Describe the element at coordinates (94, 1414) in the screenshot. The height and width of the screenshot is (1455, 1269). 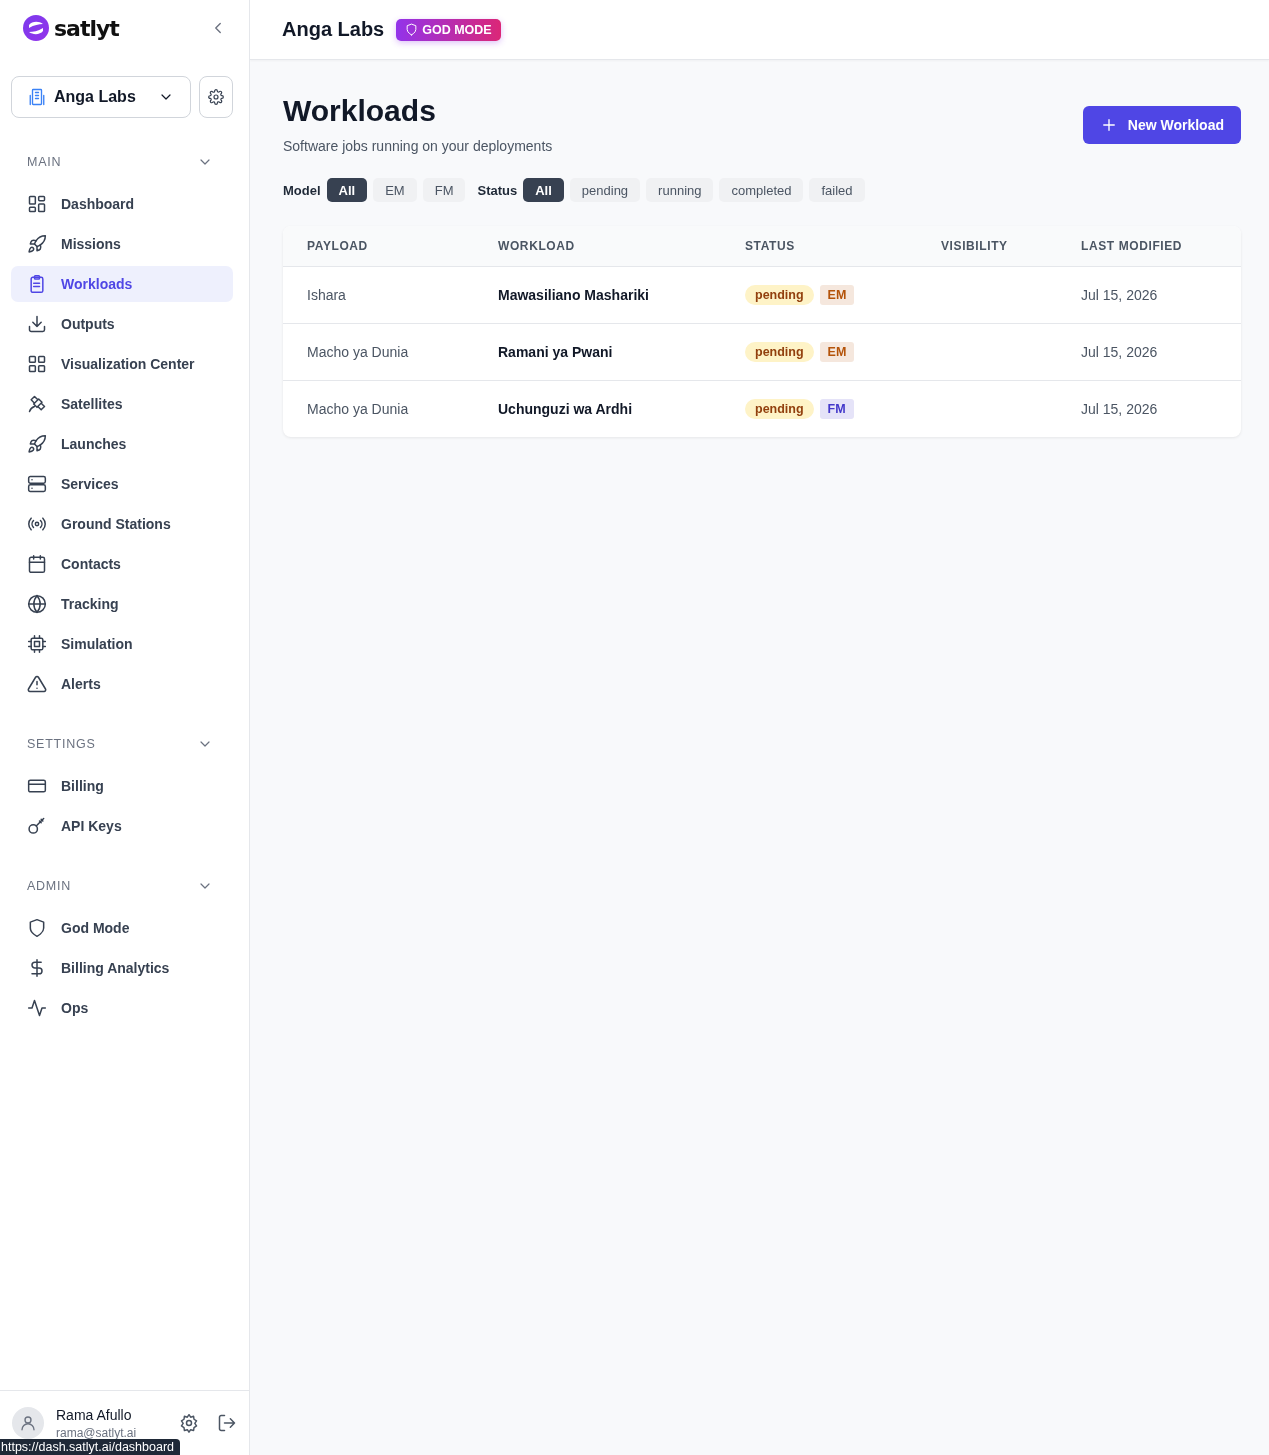
I see `user-name: Rama Afullo` at that location.